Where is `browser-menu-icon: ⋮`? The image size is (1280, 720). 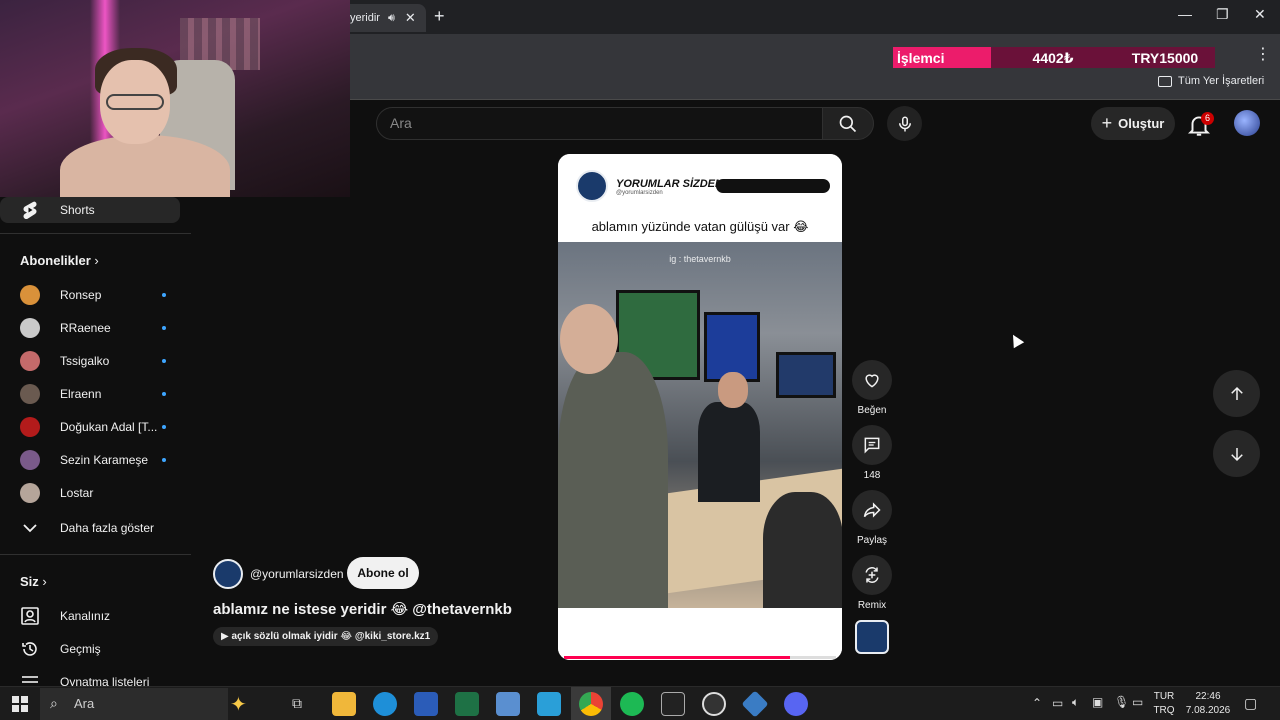
browser-menu-icon: ⋮ is located at coordinates (1263, 54).